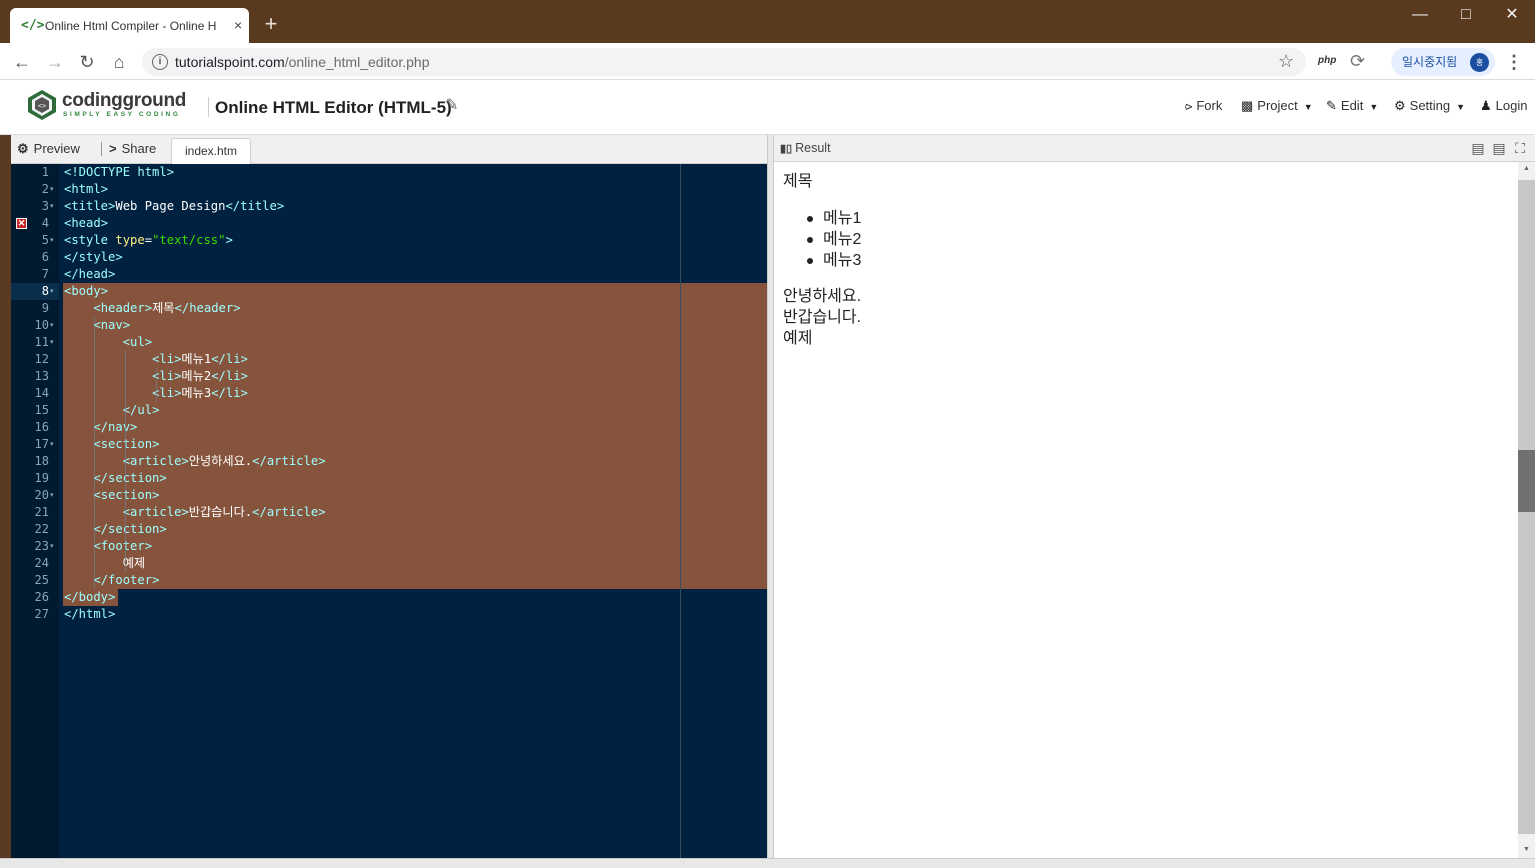 The width and height of the screenshot is (1535, 868). What do you see at coordinates (200, 359) in the screenshot?
I see `code-line: <li>메뉴1</li>` at bounding box center [200, 359].